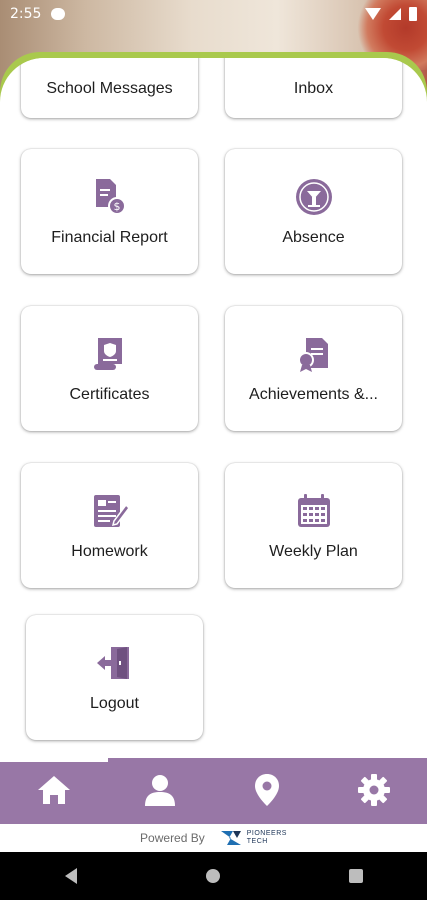  I want to click on status-time: 2:55, so click(26, 14).